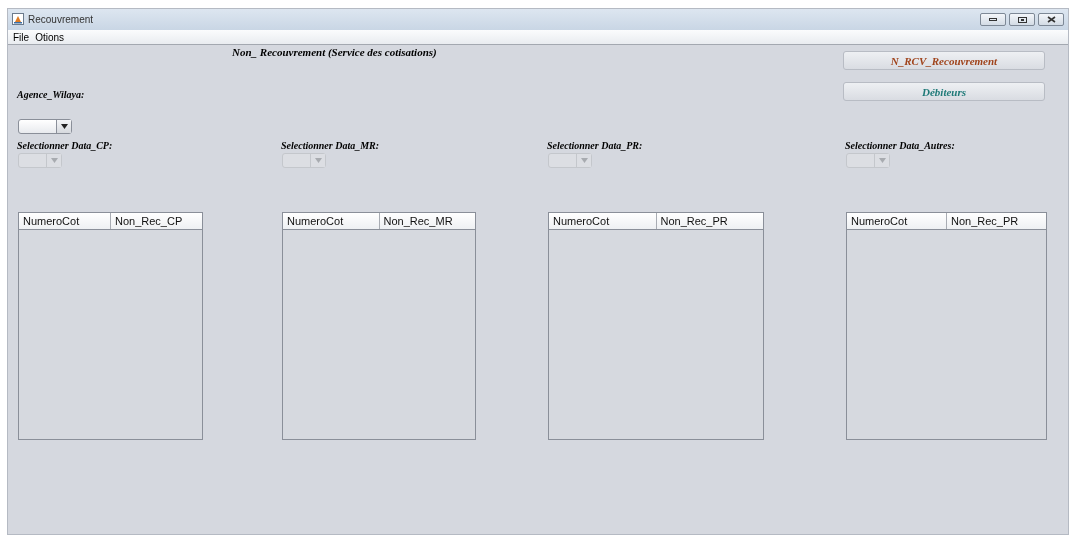  I want to click on maximize-icon, so click(1022, 19).